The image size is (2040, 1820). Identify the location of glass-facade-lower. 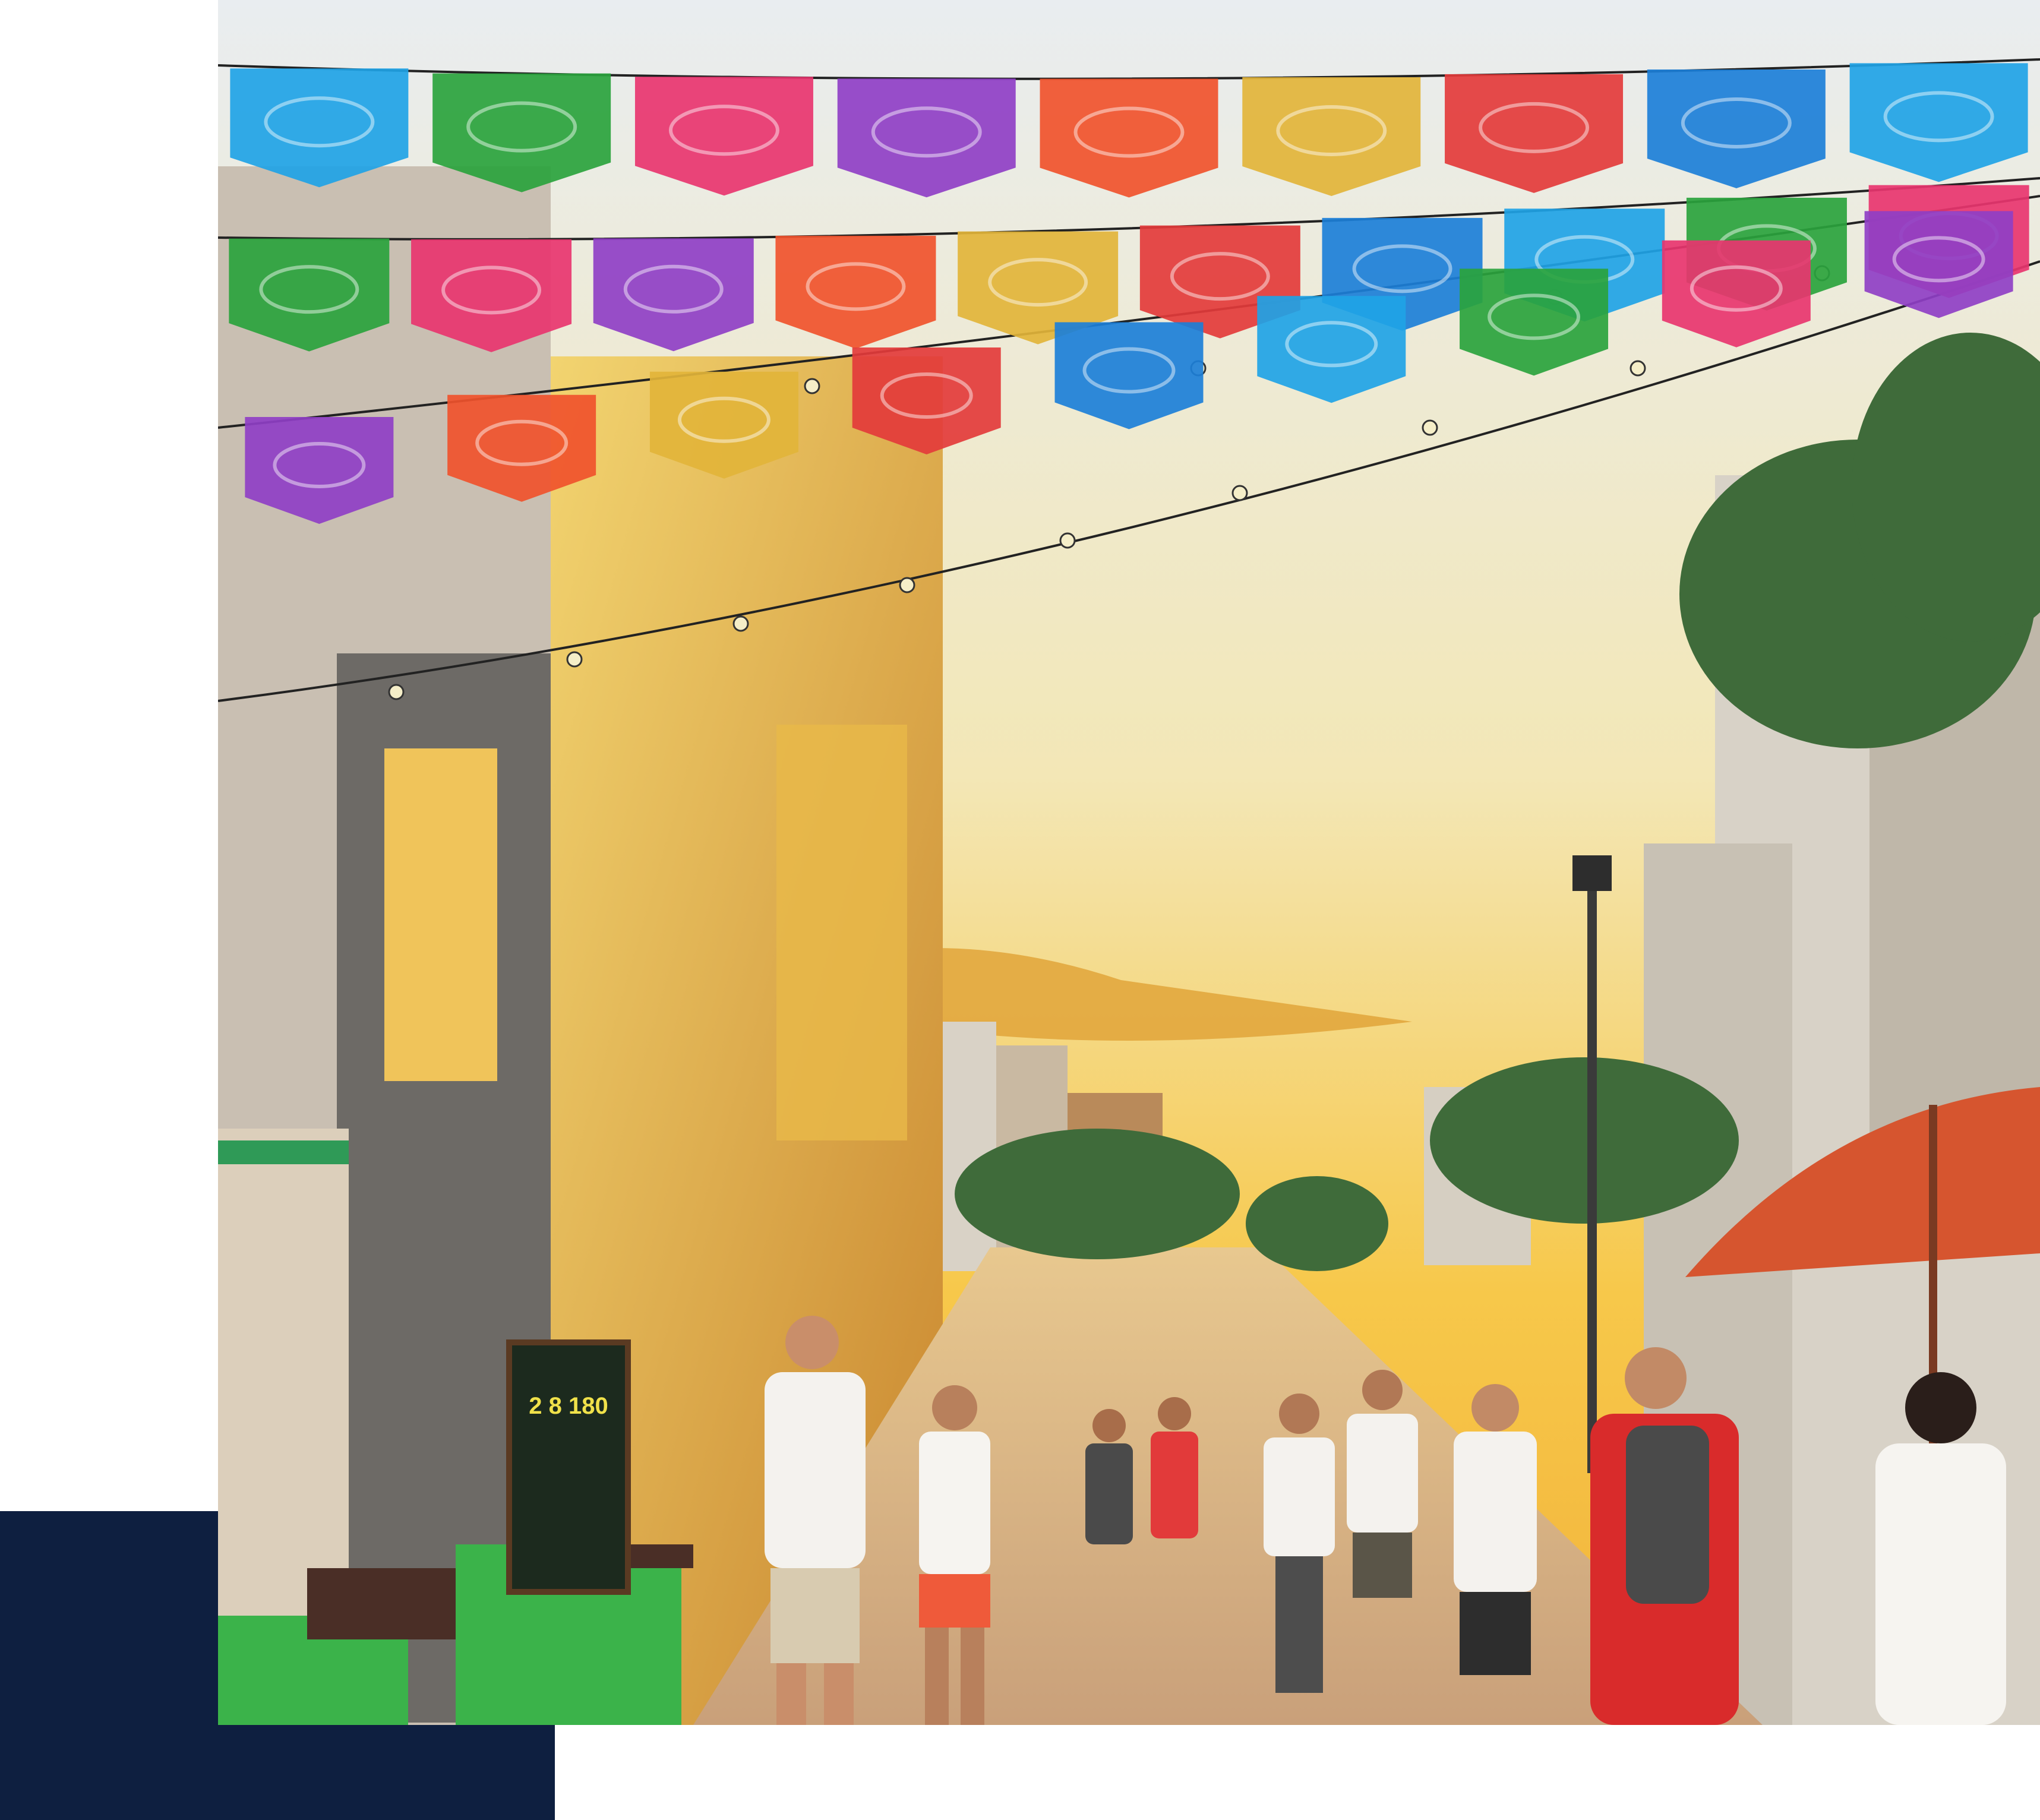
(841, 932).